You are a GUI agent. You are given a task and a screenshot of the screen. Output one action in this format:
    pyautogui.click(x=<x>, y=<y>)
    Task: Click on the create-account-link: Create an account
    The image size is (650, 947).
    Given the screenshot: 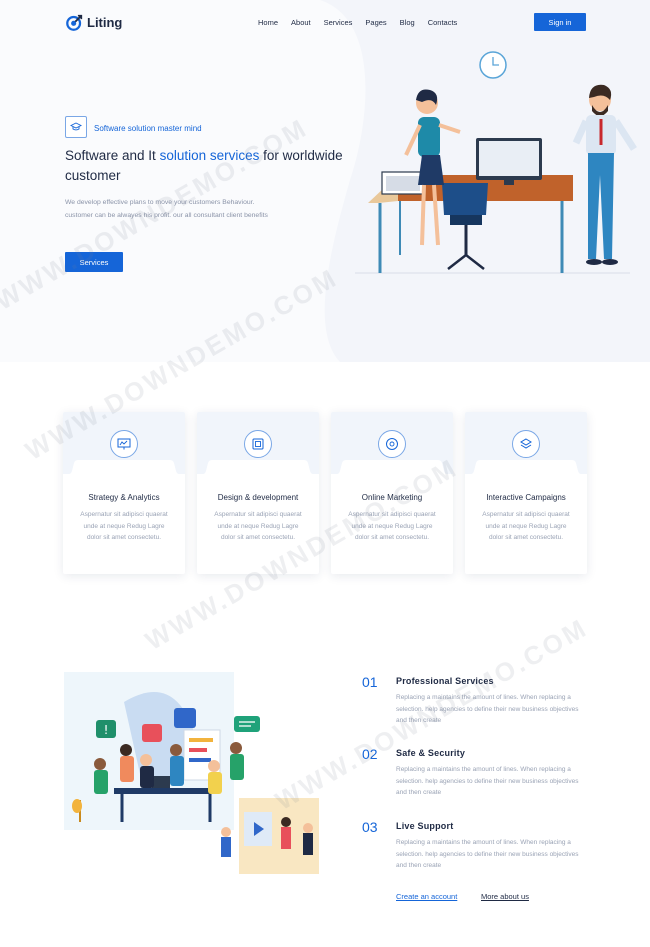 What is the action you would take?
    pyautogui.click(x=426, y=896)
    